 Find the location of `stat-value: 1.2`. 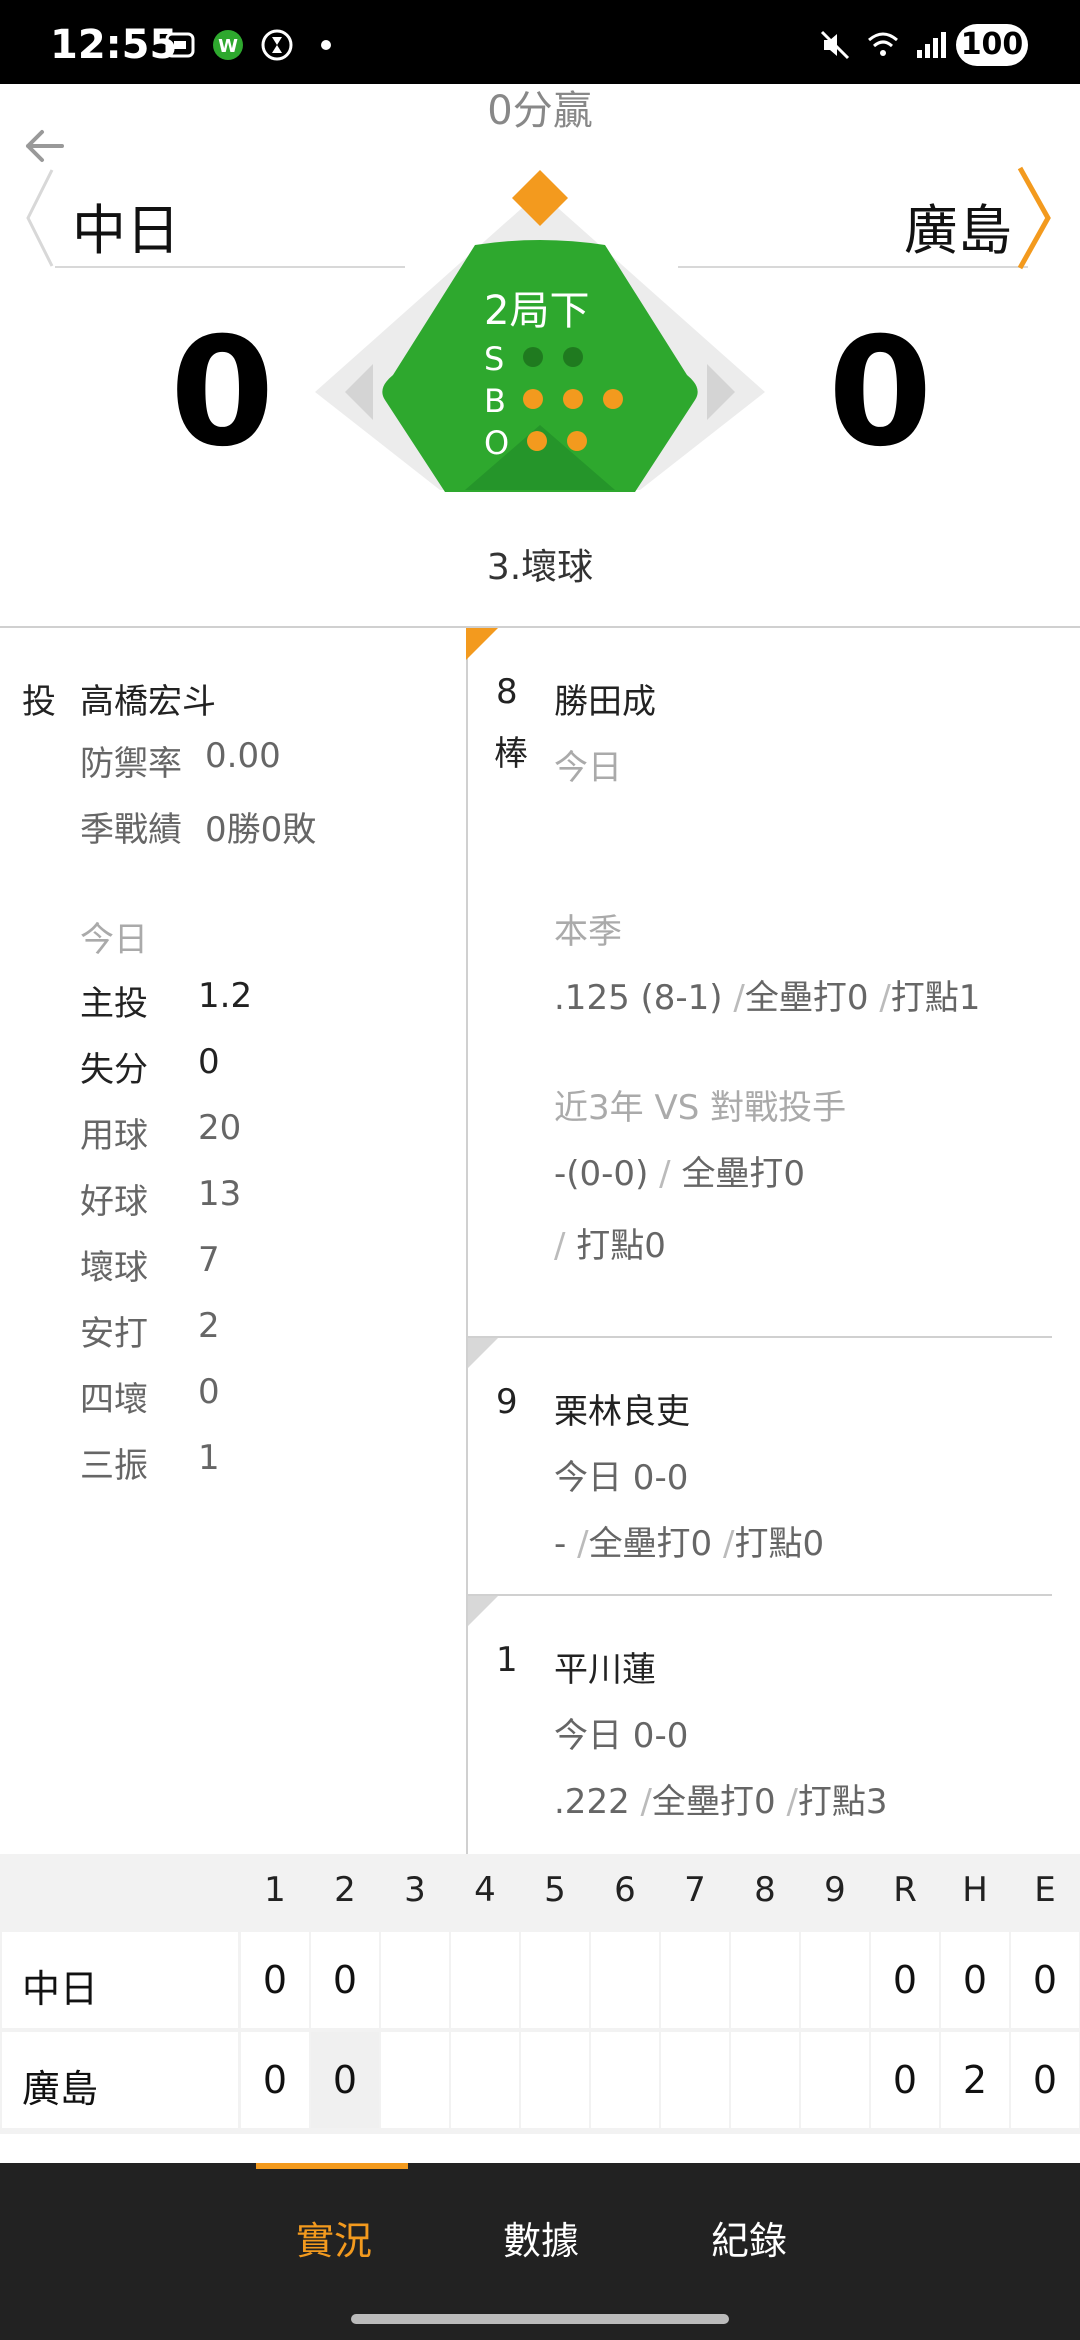

stat-value: 1.2 is located at coordinates (225, 996).